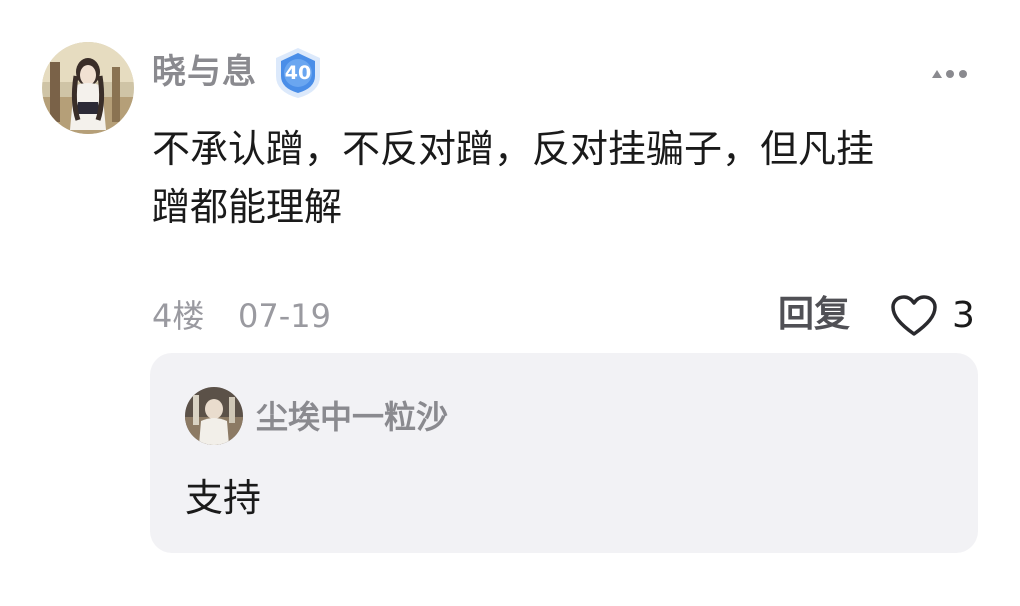  Describe the element at coordinates (223, 498) in the screenshot. I see `sub-reply-text: 支持` at that location.